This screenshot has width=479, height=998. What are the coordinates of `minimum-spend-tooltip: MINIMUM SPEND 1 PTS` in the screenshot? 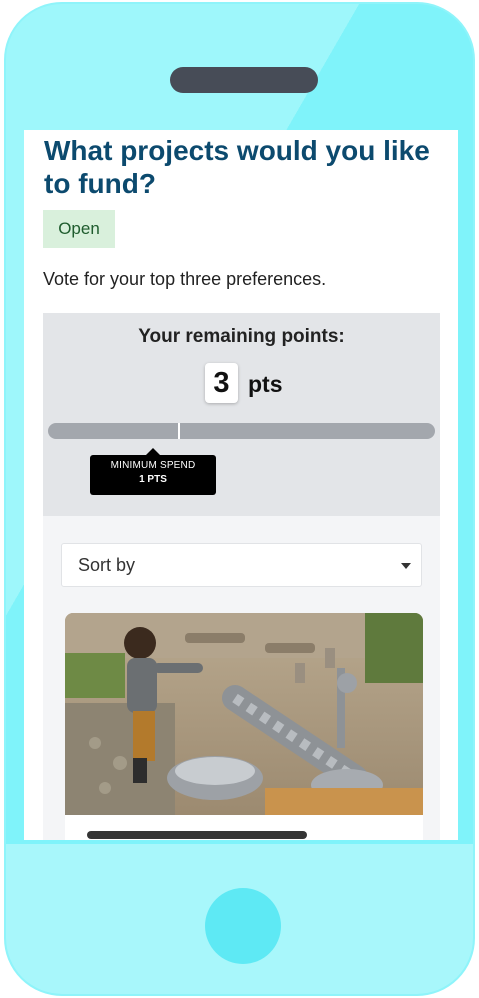 It's located at (153, 471).